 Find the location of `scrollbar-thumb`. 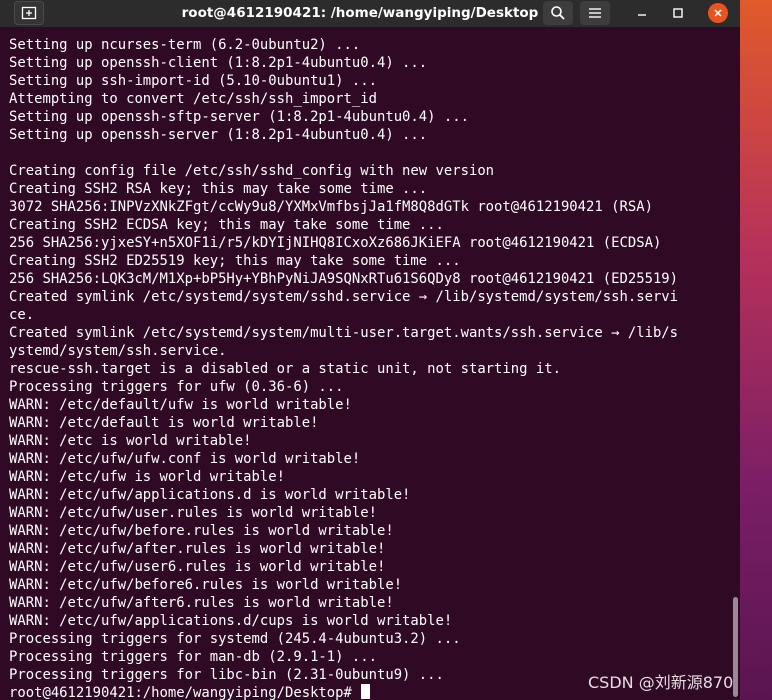

scrollbar-thumb is located at coordinates (735, 647).